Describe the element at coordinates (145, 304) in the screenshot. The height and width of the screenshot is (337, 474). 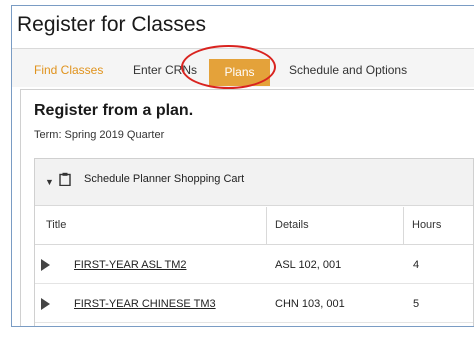
I see `course-title-link: FIRST-YEAR CHINESE TM3` at that location.